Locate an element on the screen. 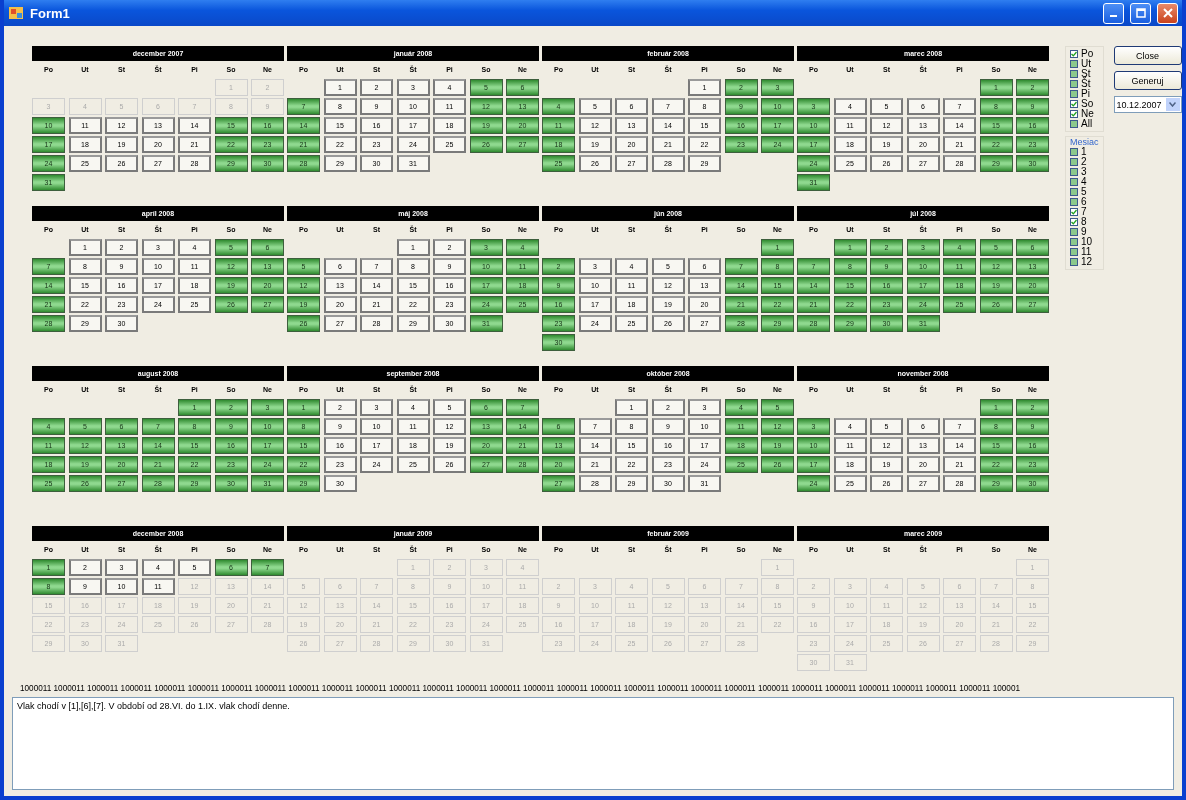 The image size is (1186, 800). minimize-icon is located at coordinates (1113, 16).